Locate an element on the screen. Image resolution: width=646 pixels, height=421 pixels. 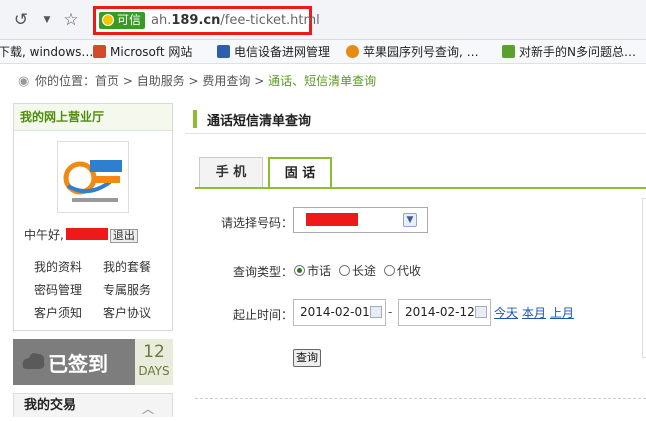
bookmark-item: Microsoft 网站 is located at coordinates (142, 52).